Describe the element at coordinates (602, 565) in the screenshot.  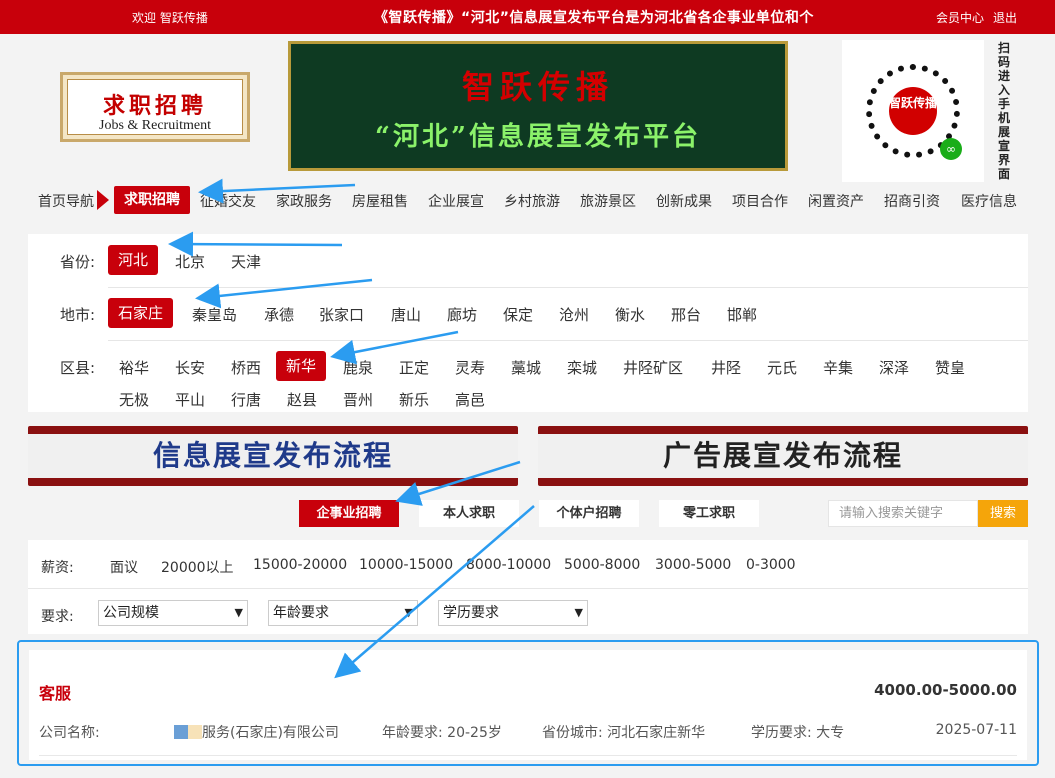
I see `salary-option: 5000-8000` at that location.